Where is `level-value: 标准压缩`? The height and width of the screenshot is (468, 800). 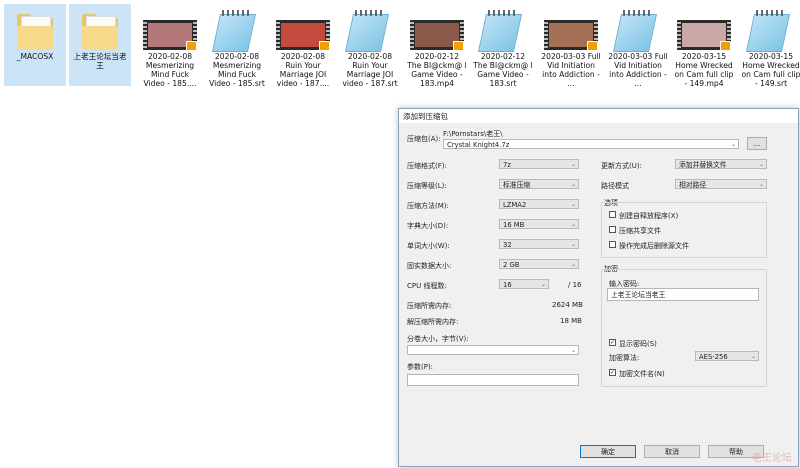
level-value: 标准压缩 is located at coordinates (517, 185).